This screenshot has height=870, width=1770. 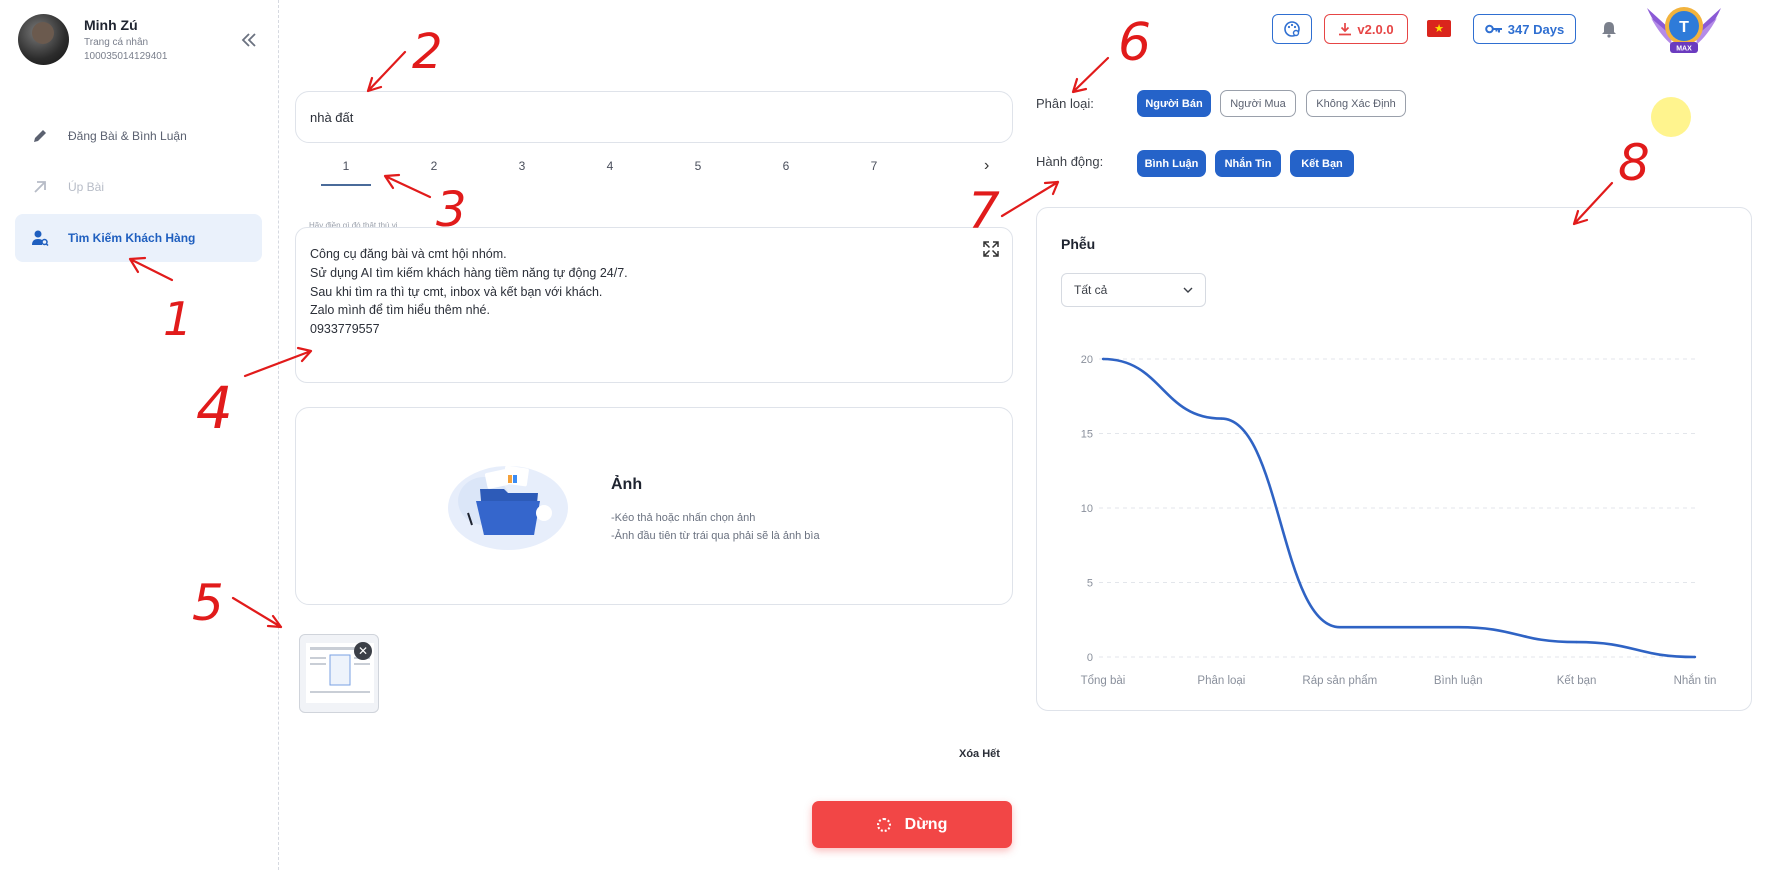 I want to click on version-label: v2.0.0, so click(x=1375, y=29).